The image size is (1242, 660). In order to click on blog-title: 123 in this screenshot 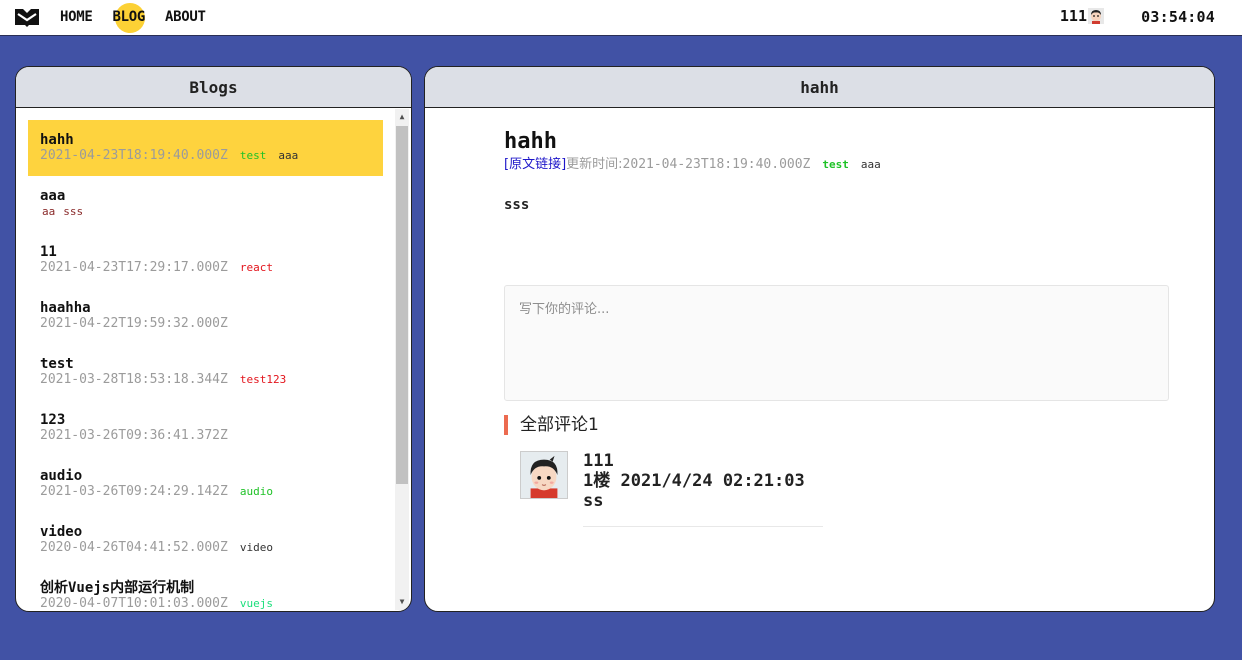, I will do `click(53, 420)`.